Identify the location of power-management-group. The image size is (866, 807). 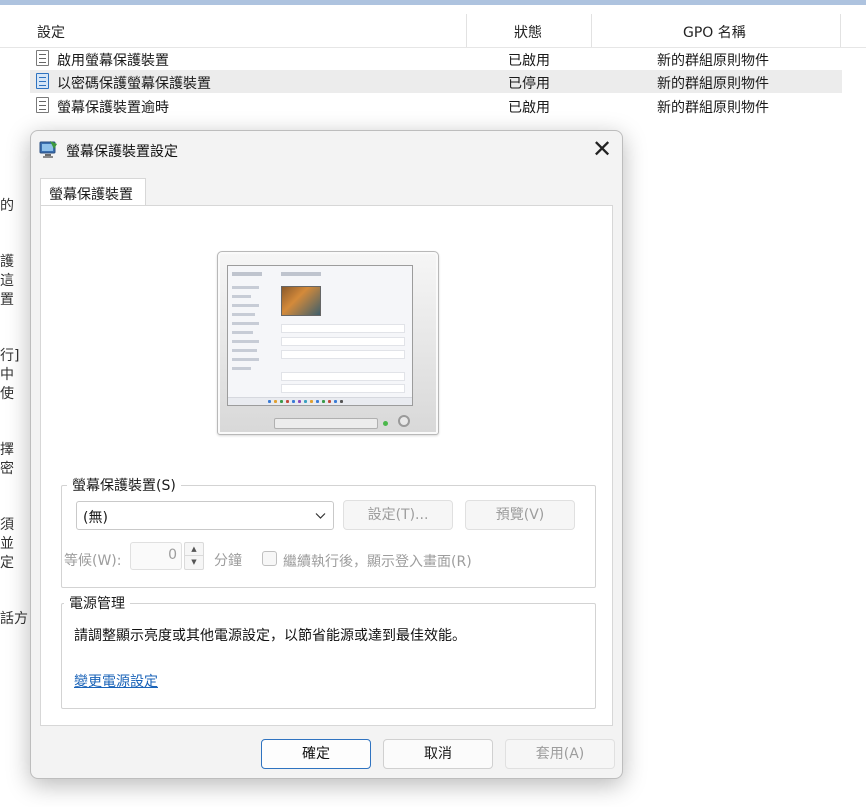
(328, 656).